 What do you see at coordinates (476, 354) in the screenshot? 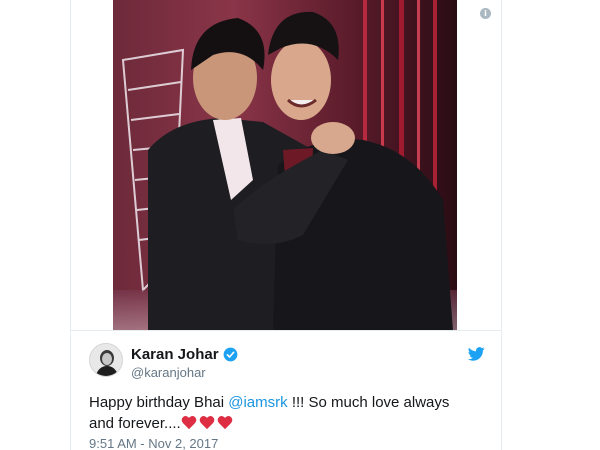
I see `twitter-bird-icon` at bounding box center [476, 354].